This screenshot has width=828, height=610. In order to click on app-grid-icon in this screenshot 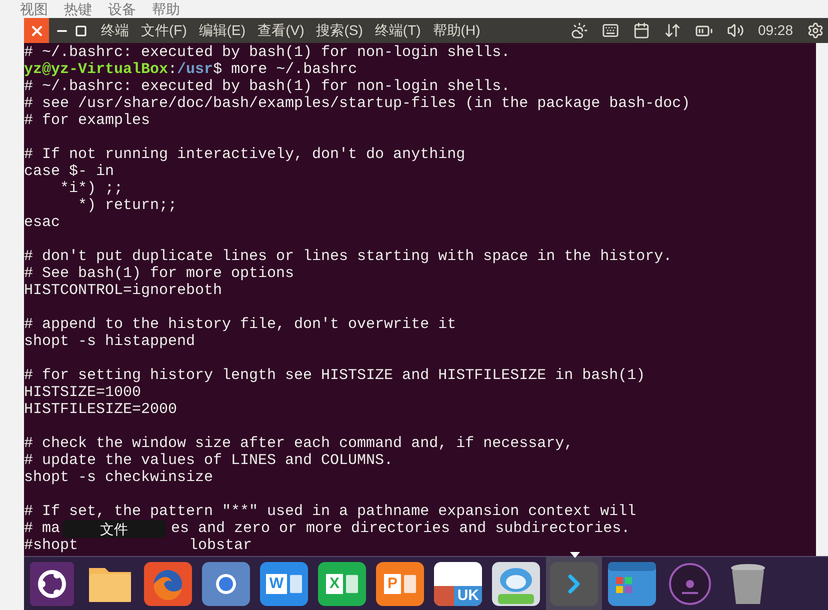, I will do `click(632, 584)`.